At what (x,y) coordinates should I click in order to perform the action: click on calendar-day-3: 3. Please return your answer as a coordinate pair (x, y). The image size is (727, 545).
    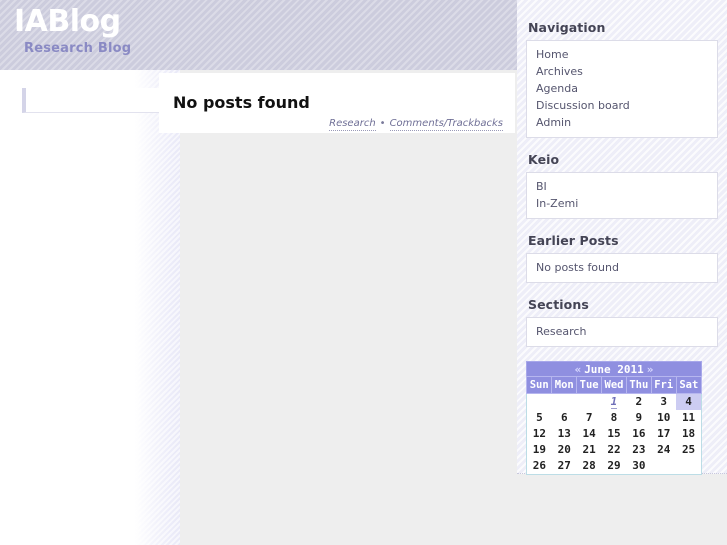
    Looking at the image, I should click on (664, 401).